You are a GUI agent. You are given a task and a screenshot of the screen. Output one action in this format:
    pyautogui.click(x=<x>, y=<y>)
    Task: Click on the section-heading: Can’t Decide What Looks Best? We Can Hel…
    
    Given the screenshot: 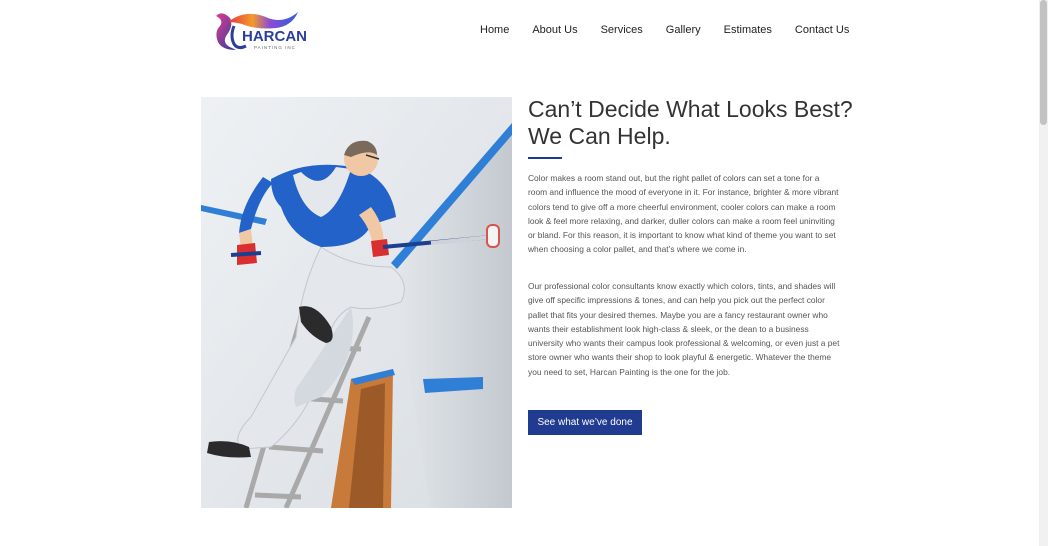 What is the action you would take?
    pyautogui.click(x=693, y=123)
    